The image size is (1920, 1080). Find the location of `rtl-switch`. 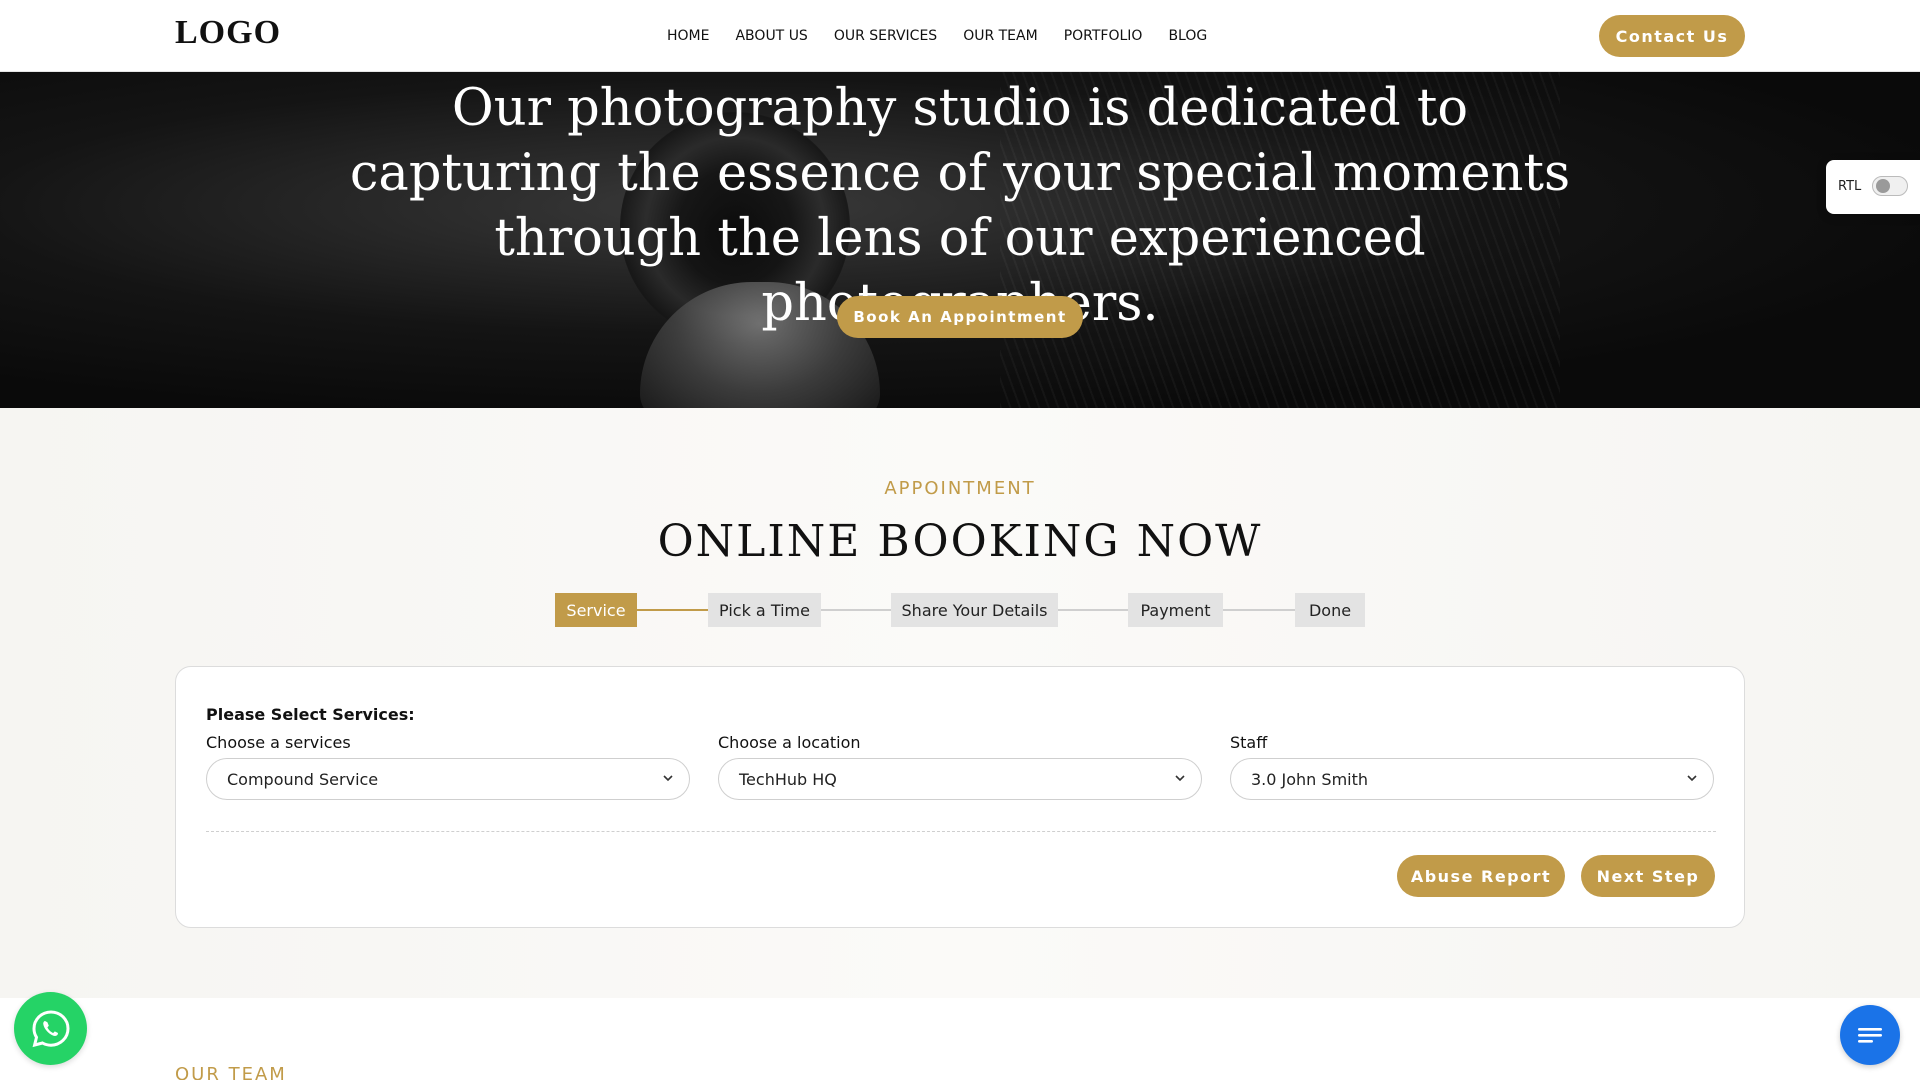

rtl-switch is located at coordinates (1890, 186).